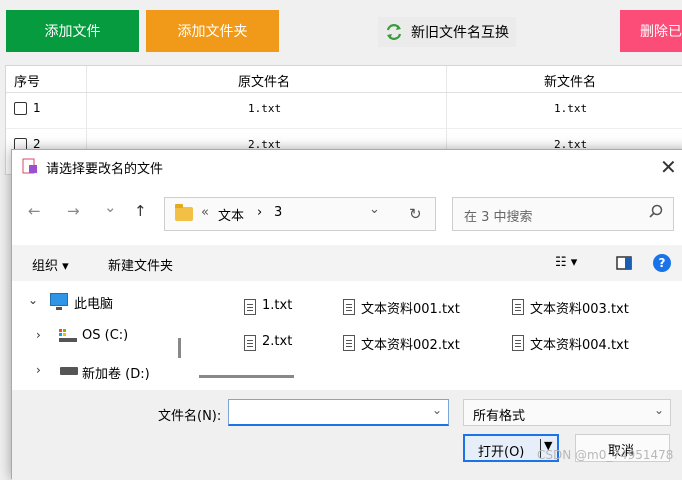  What do you see at coordinates (27, 80) in the screenshot?
I see `header-index: 序号` at bounding box center [27, 80].